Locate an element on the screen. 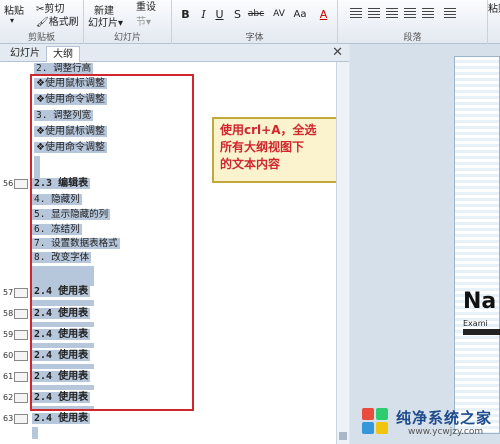  windows-logo-icon is located at coordinates (376, 422).